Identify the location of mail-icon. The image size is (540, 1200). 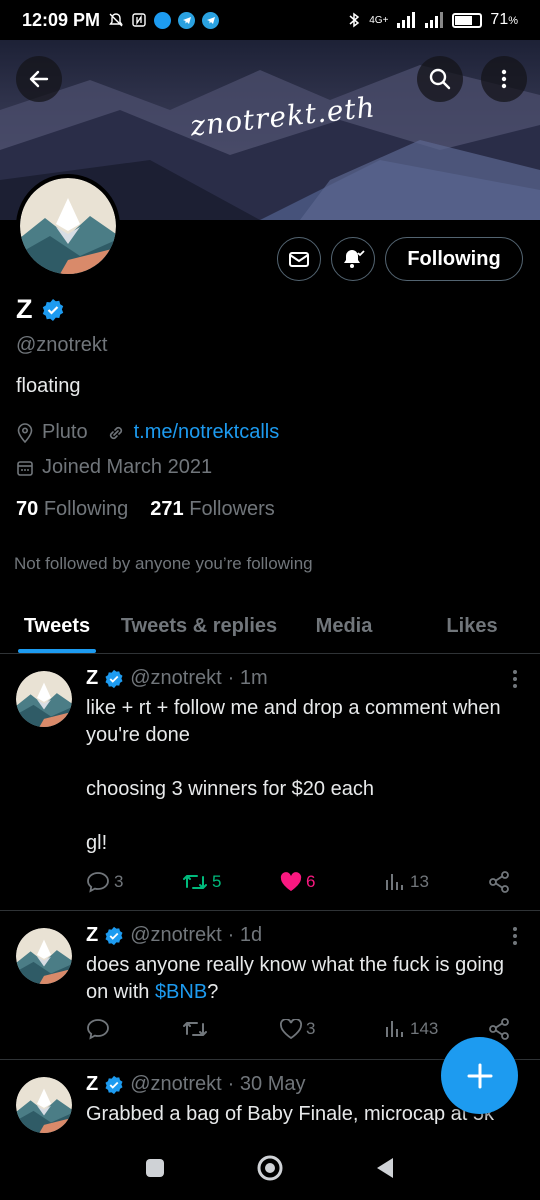
(299, 259).